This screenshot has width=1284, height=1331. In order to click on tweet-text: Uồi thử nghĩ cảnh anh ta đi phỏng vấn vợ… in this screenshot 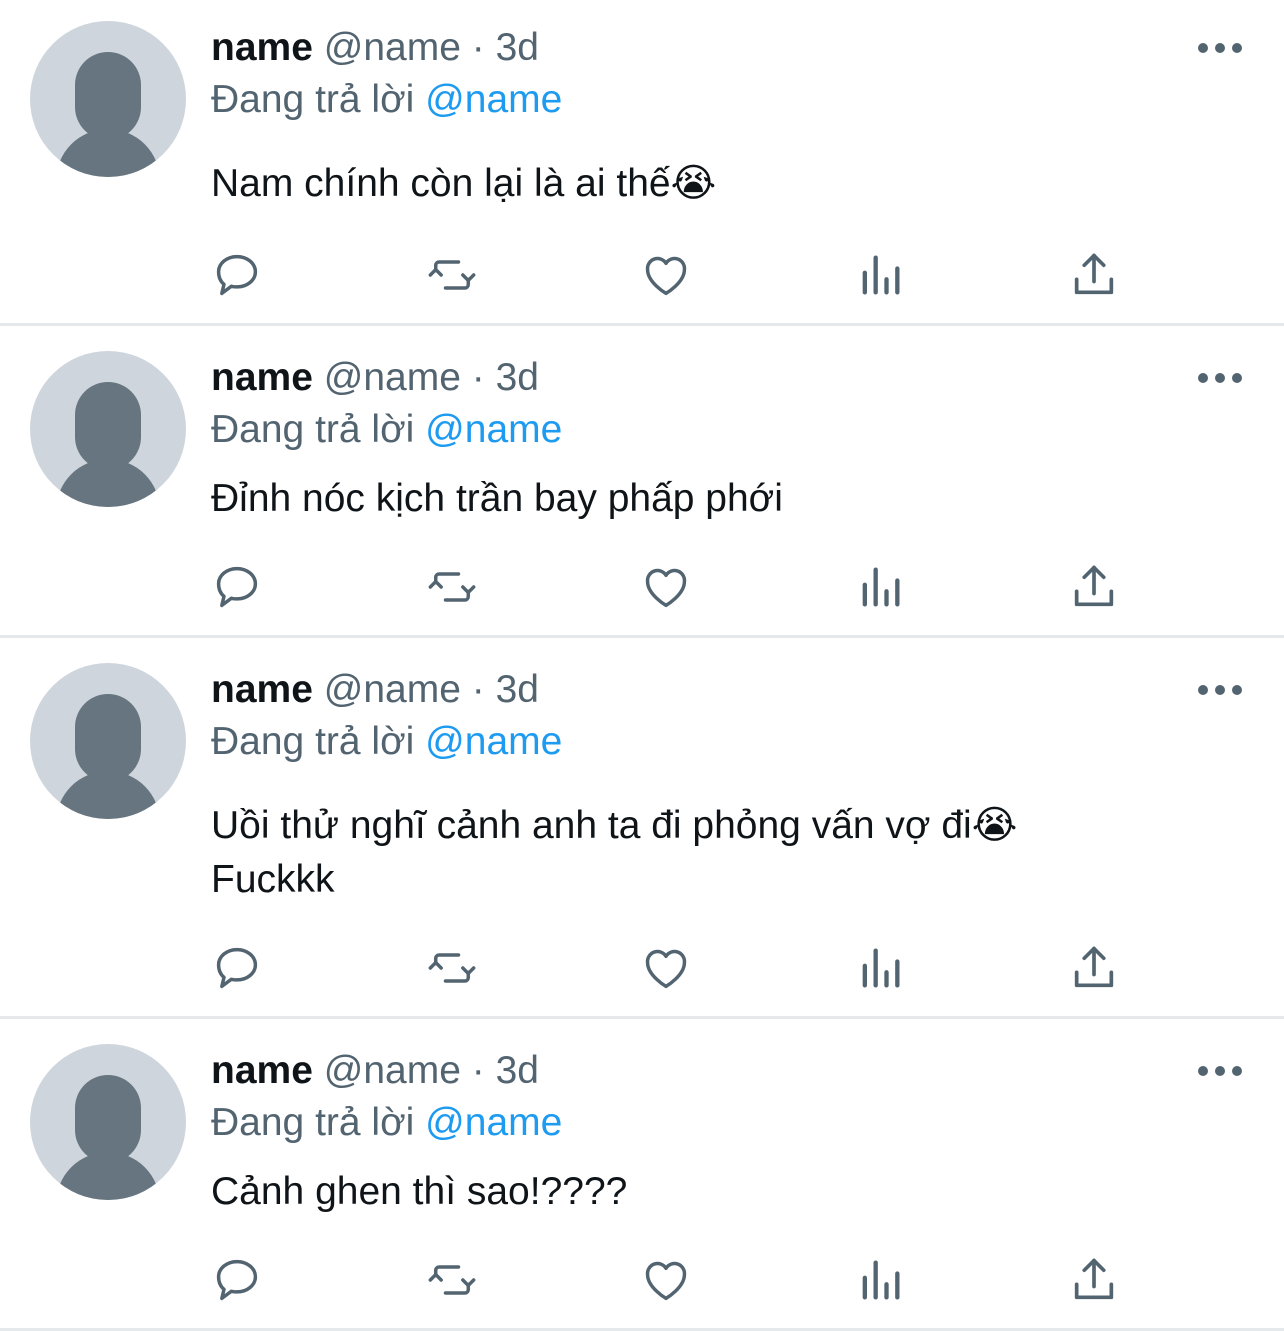, I will do `click(614, 852)`.